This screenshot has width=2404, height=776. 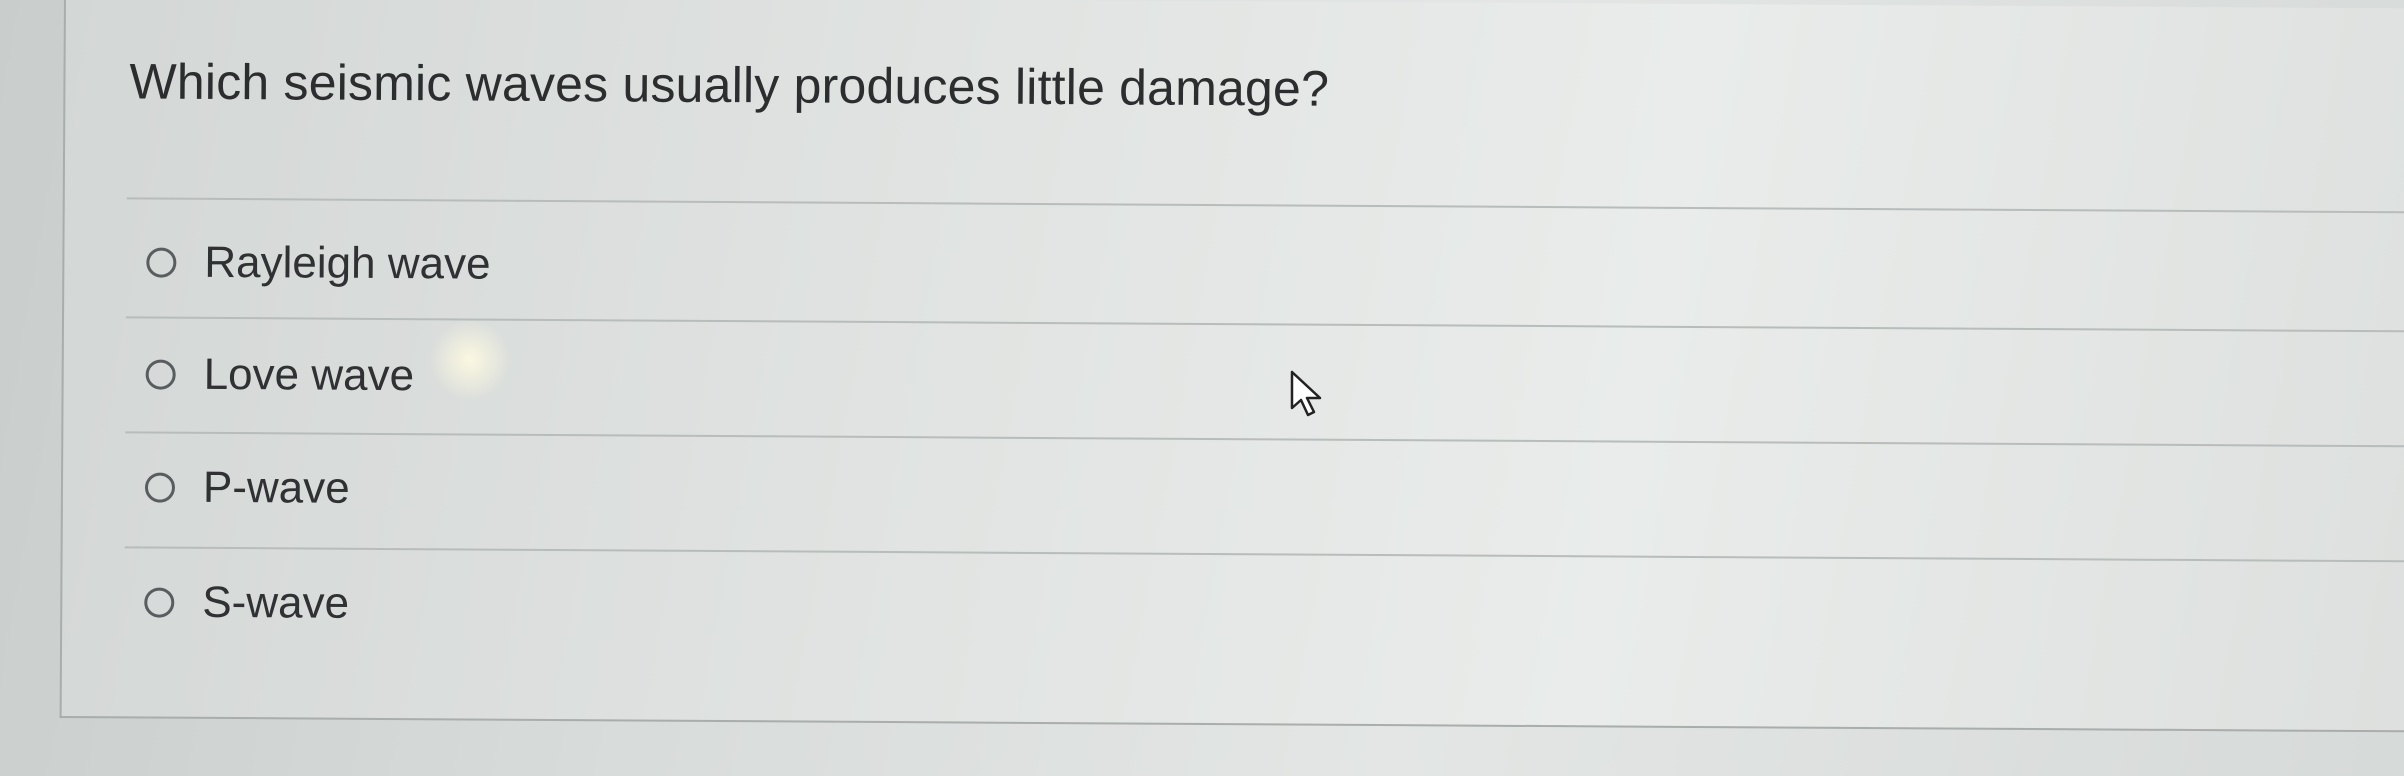 I want to click on arrow-pointer-icon, so click(x=1306, y=393).